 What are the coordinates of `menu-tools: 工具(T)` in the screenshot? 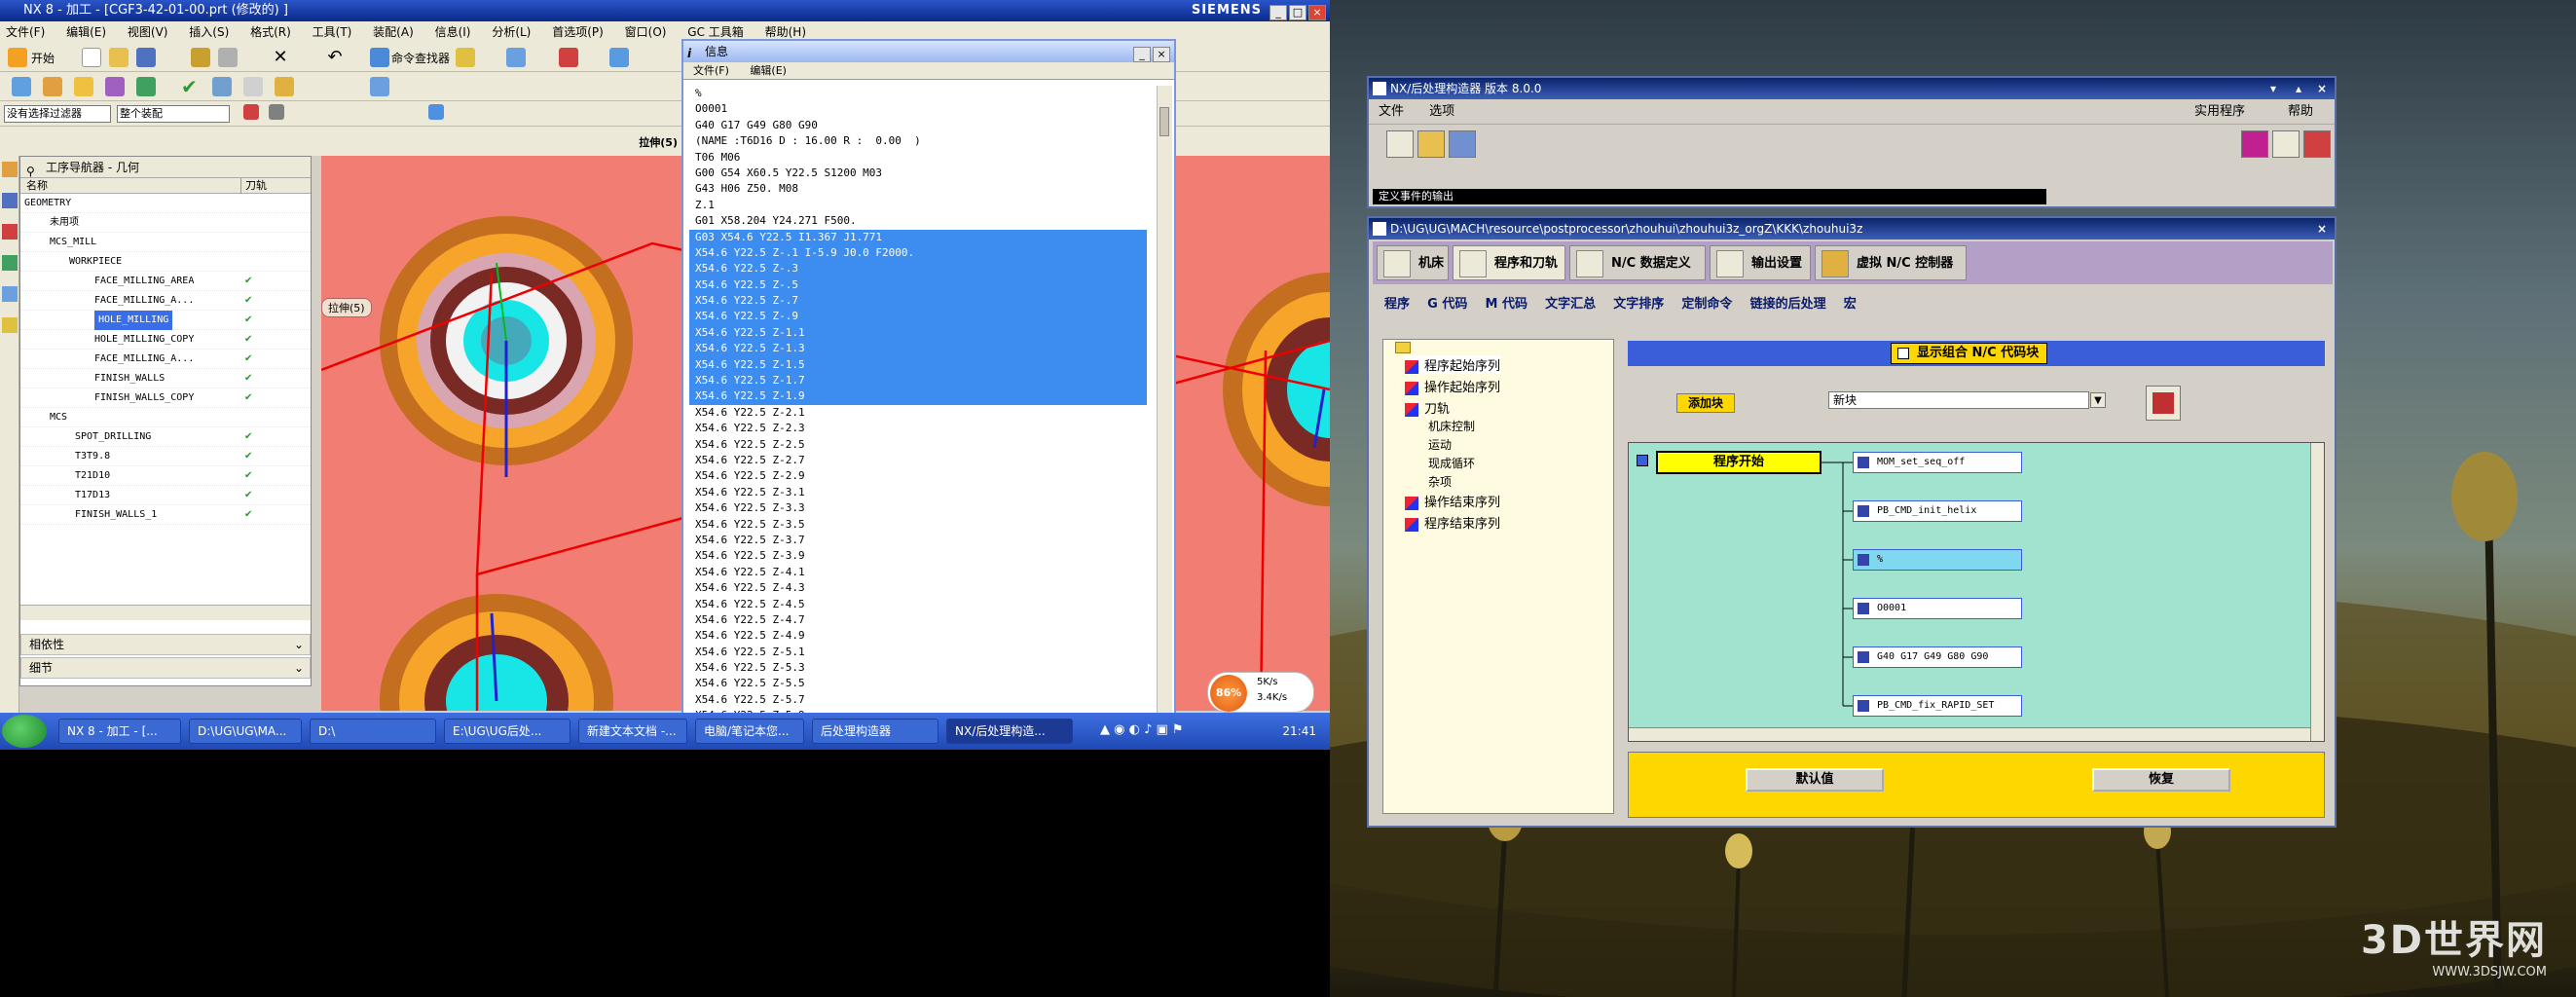 It's located at (332, 32).